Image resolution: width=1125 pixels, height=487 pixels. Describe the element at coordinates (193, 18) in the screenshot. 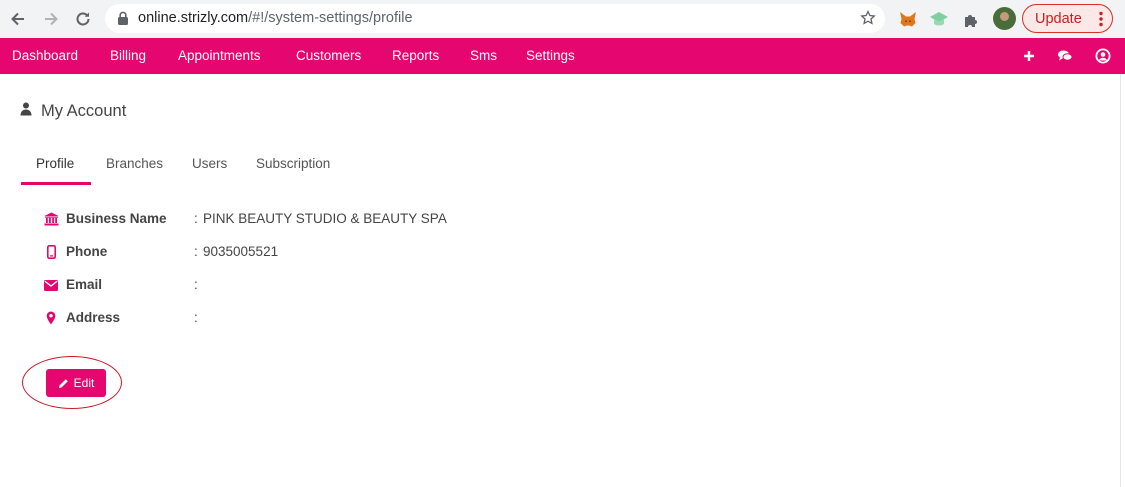

I see `url-host: online.strizly.com` at that location.